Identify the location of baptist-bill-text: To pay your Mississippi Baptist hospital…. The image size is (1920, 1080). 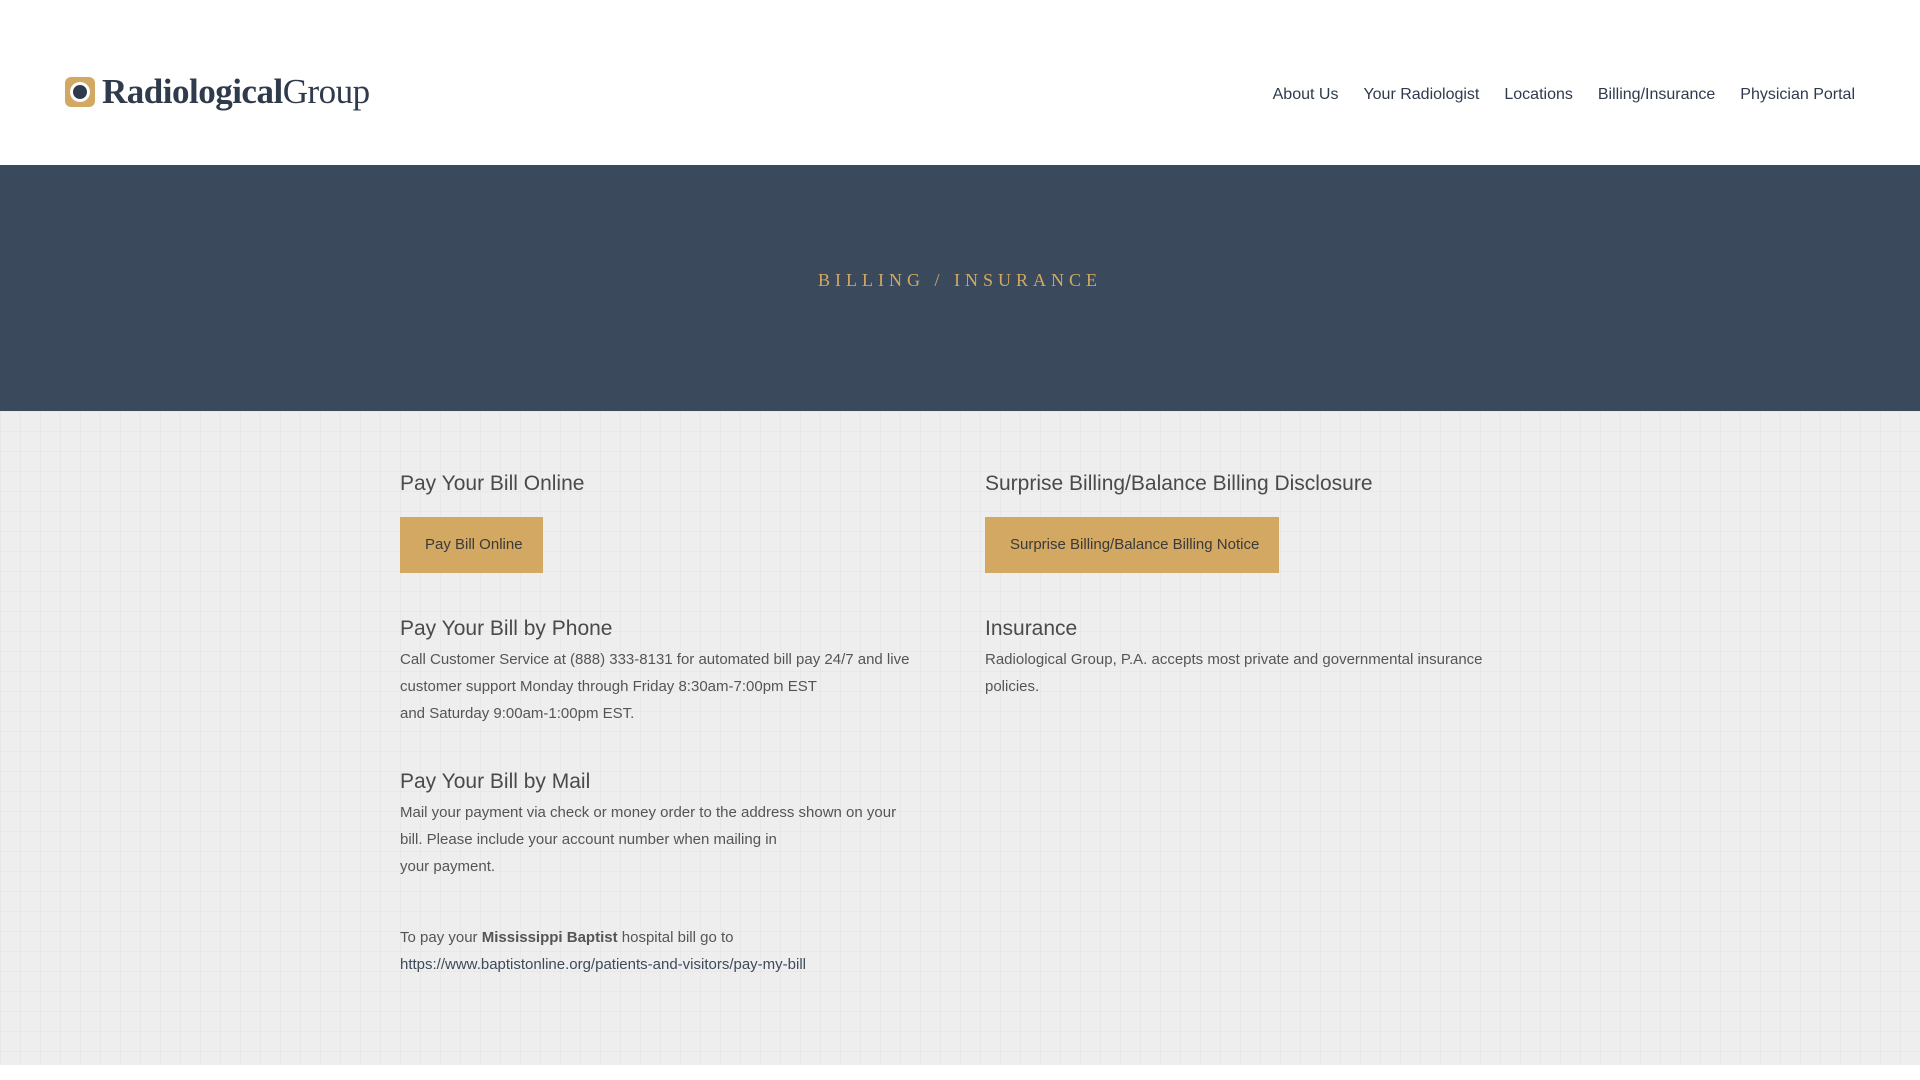
(603, 951).